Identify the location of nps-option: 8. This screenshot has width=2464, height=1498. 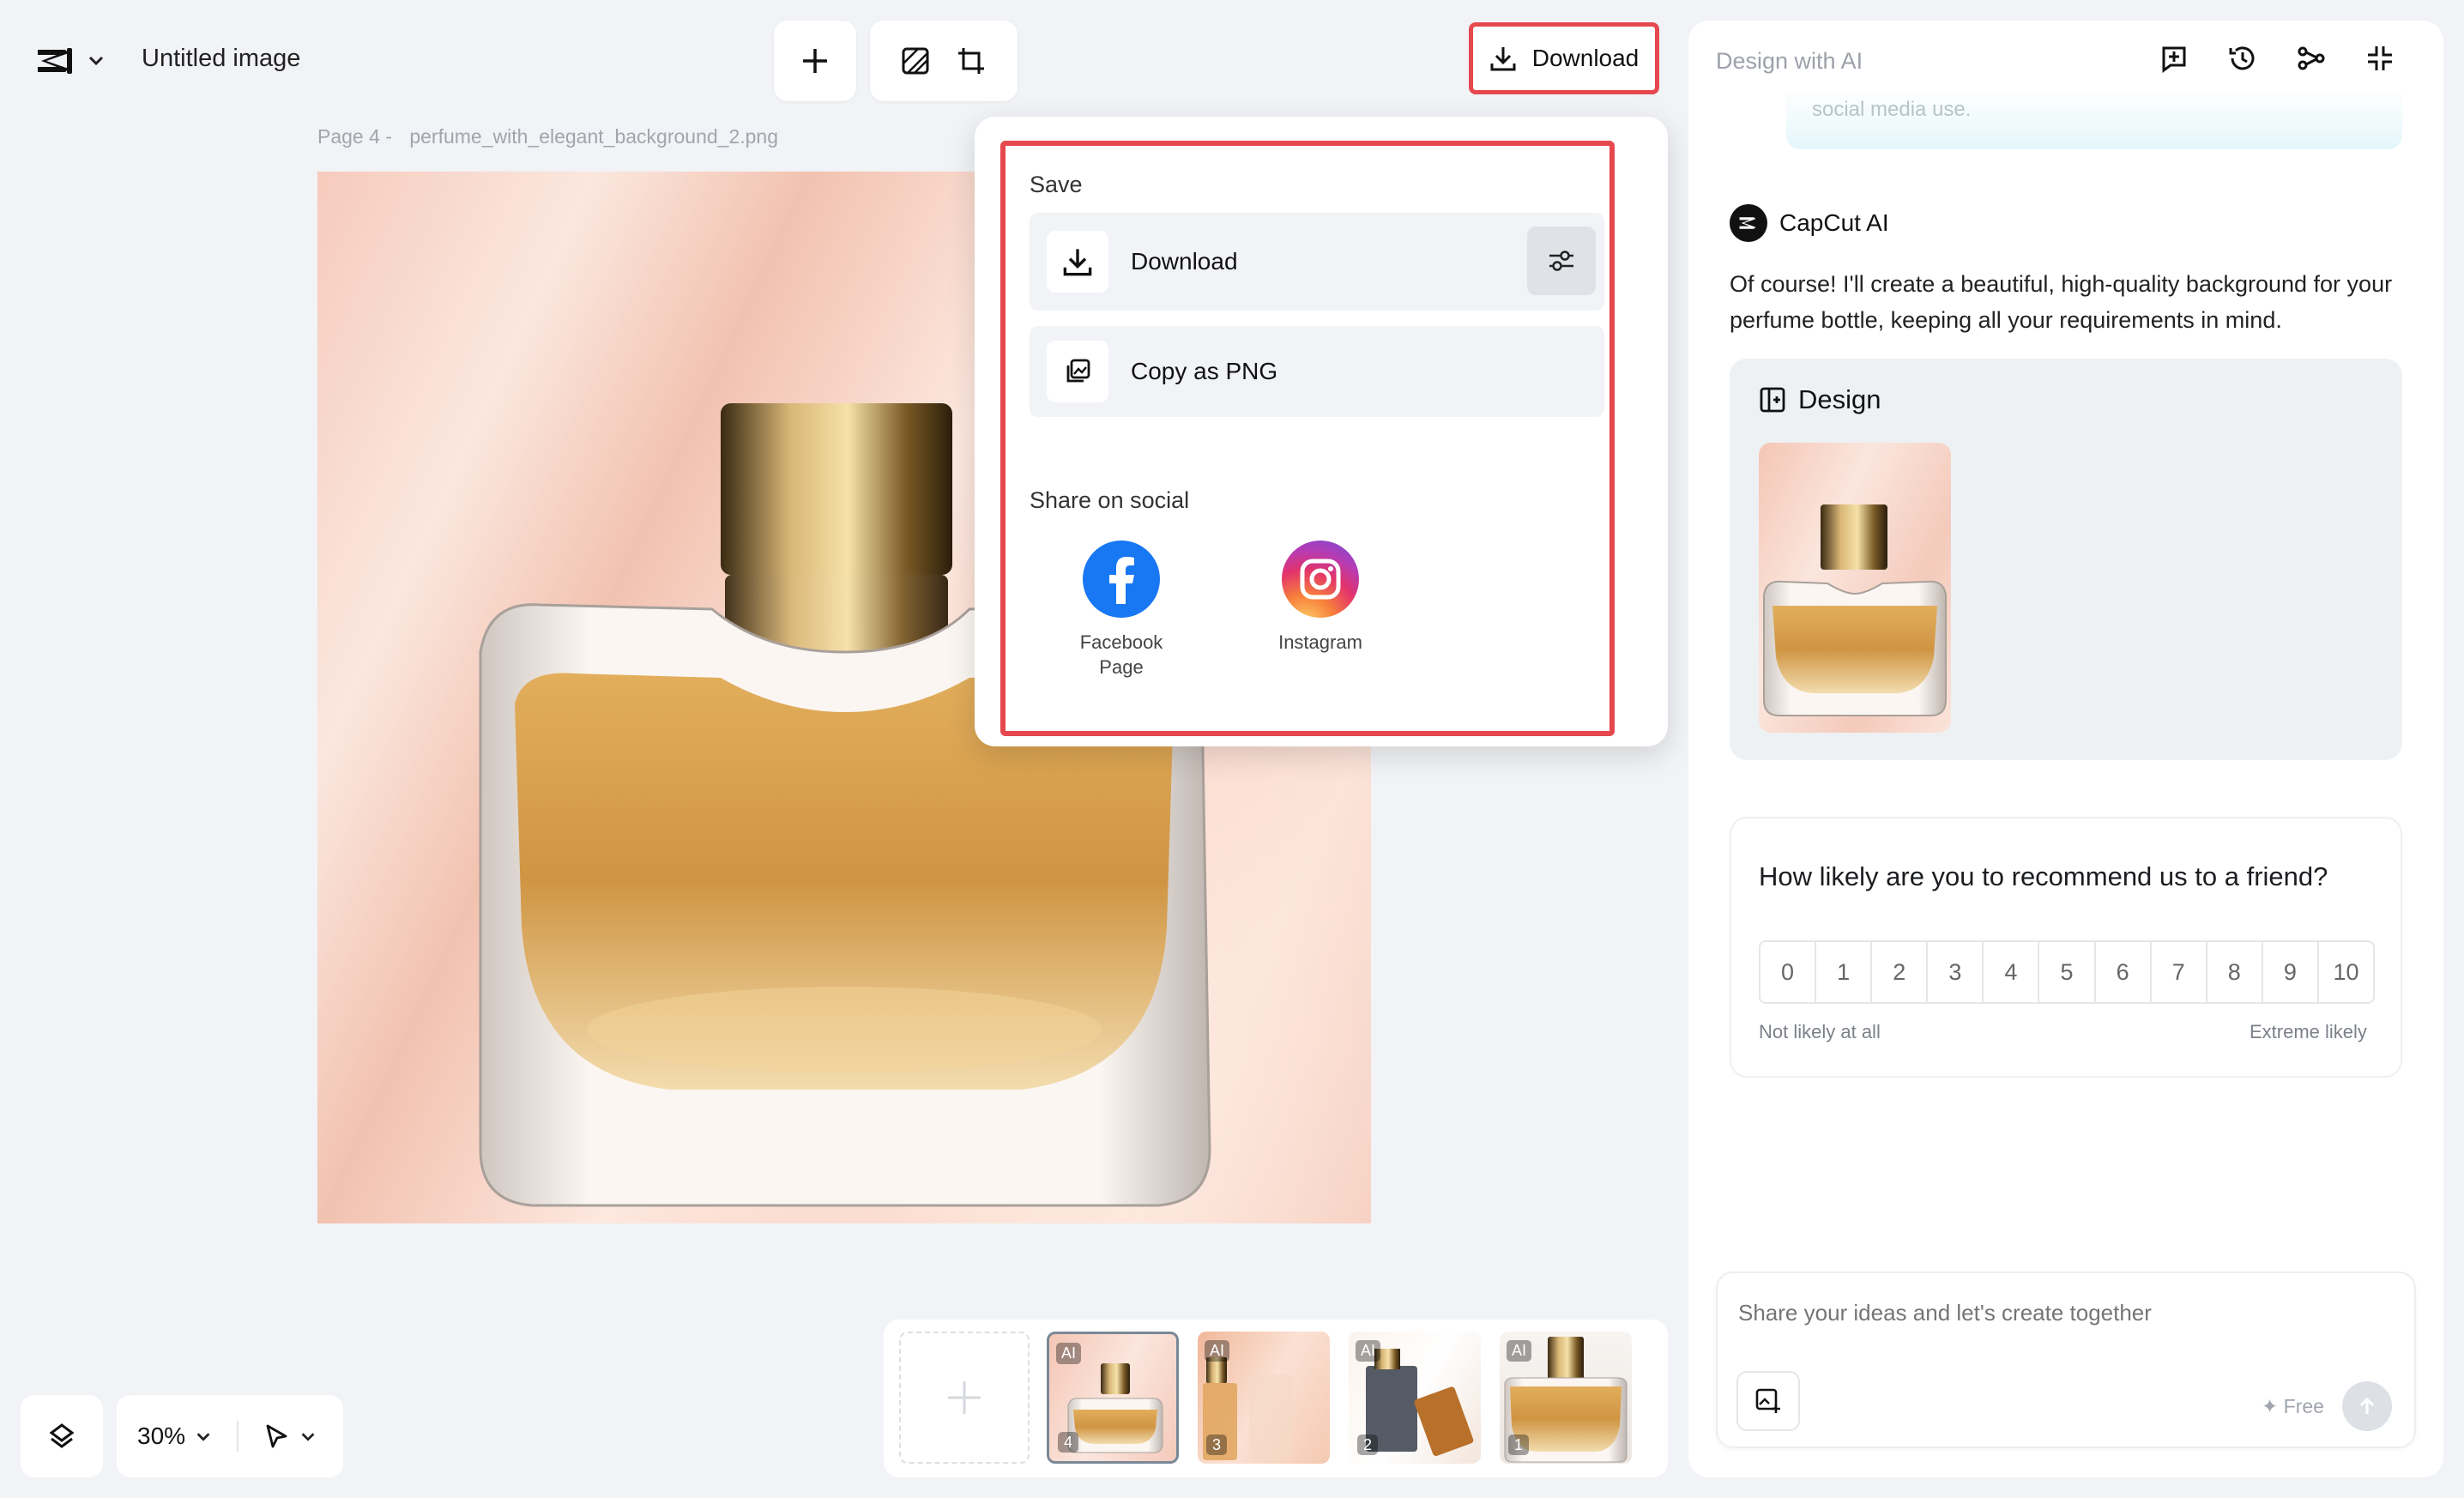
(2233, 972).